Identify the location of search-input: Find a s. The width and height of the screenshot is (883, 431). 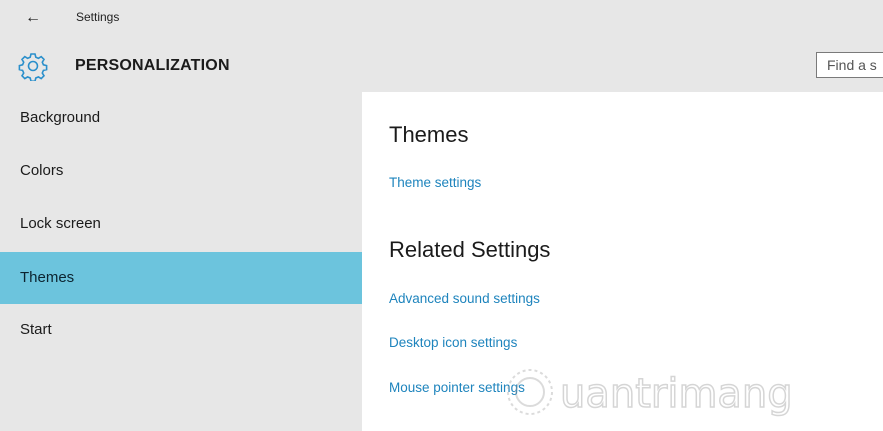
(849, 65).